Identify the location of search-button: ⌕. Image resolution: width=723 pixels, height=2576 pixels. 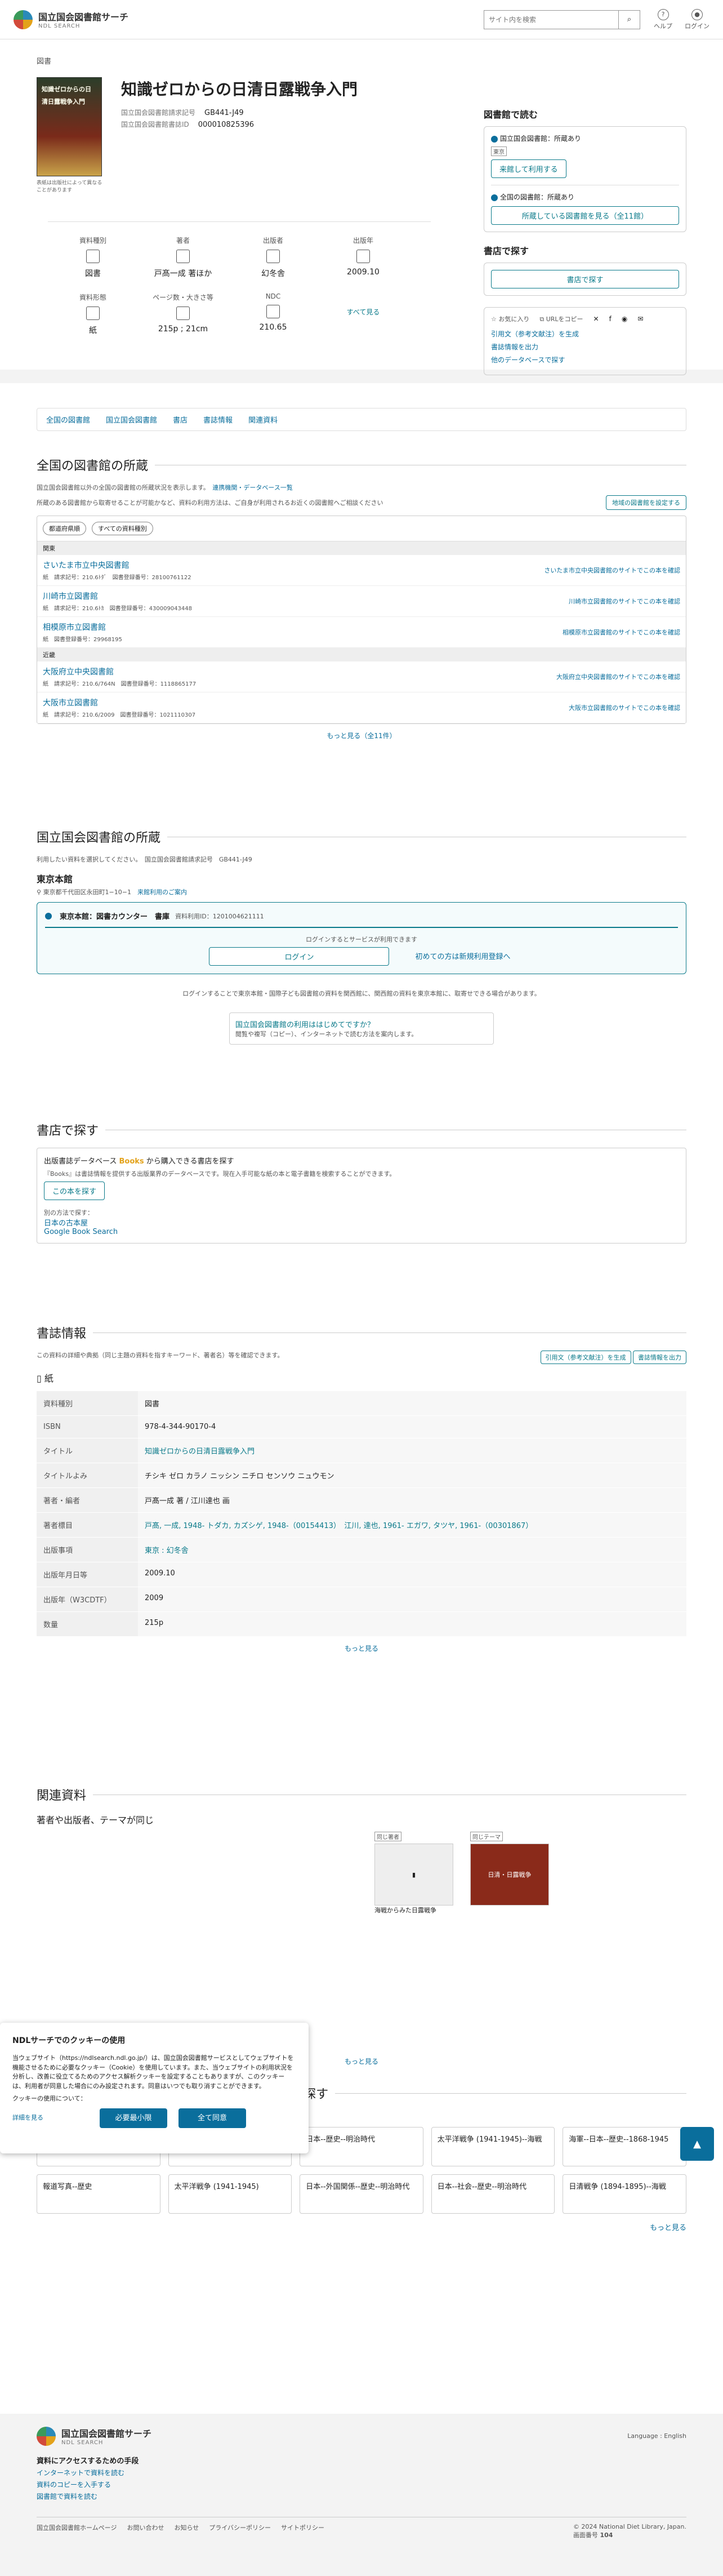
(629, 20).